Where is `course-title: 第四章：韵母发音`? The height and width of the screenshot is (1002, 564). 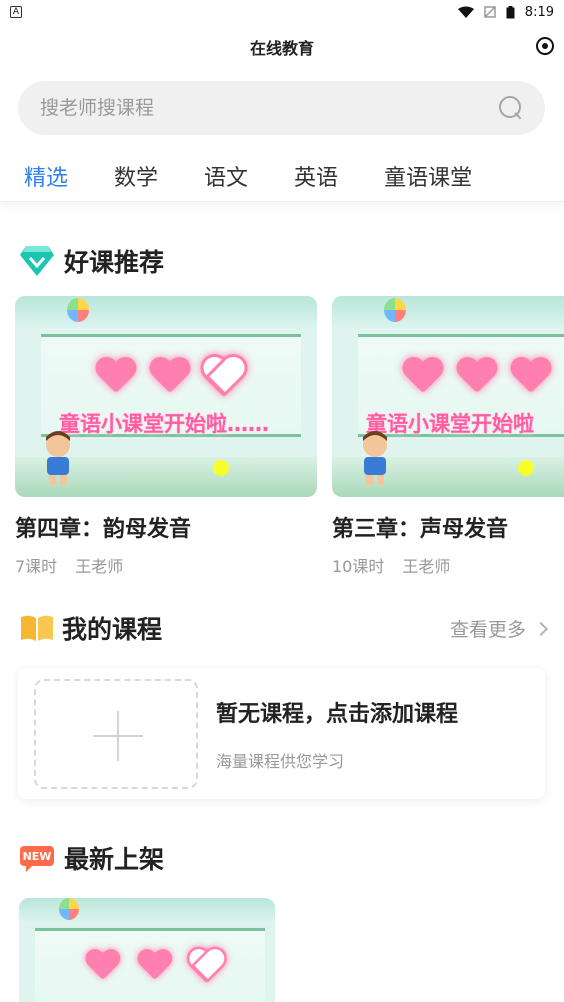 course-title: 第四章：韵母发音 is located at coordinates (103, 529).